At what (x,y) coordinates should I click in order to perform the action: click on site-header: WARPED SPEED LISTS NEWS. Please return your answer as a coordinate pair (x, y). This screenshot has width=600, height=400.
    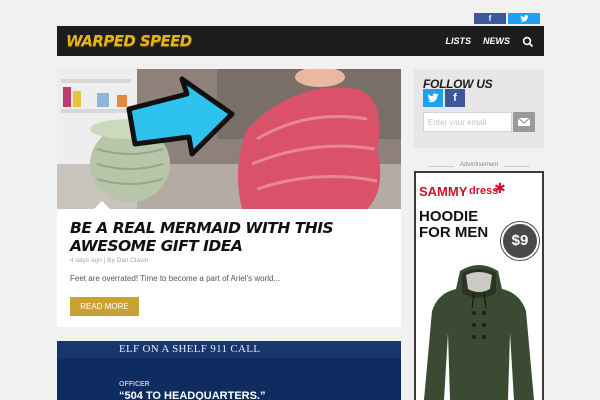
    Looking at the image, I should click on (300, 41).